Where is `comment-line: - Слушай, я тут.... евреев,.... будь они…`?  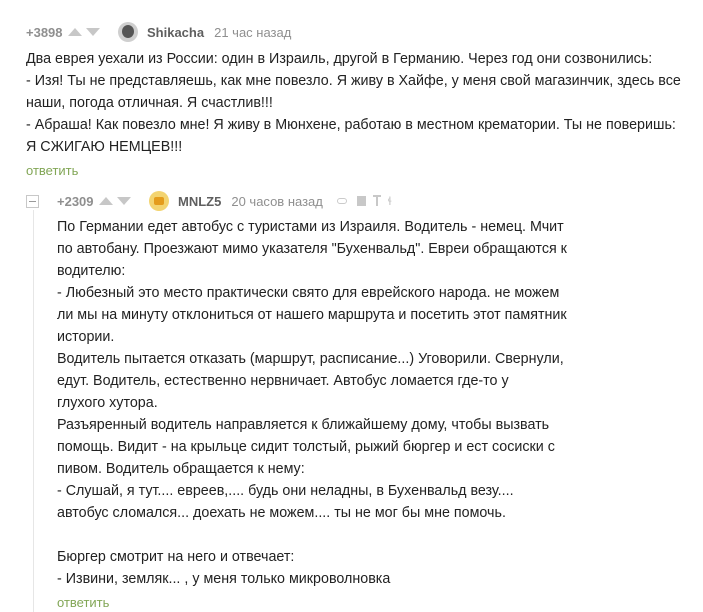 comment-line: - Слушай, я тут.... евреев,.... будь они… is located at coordinates (285, 491).